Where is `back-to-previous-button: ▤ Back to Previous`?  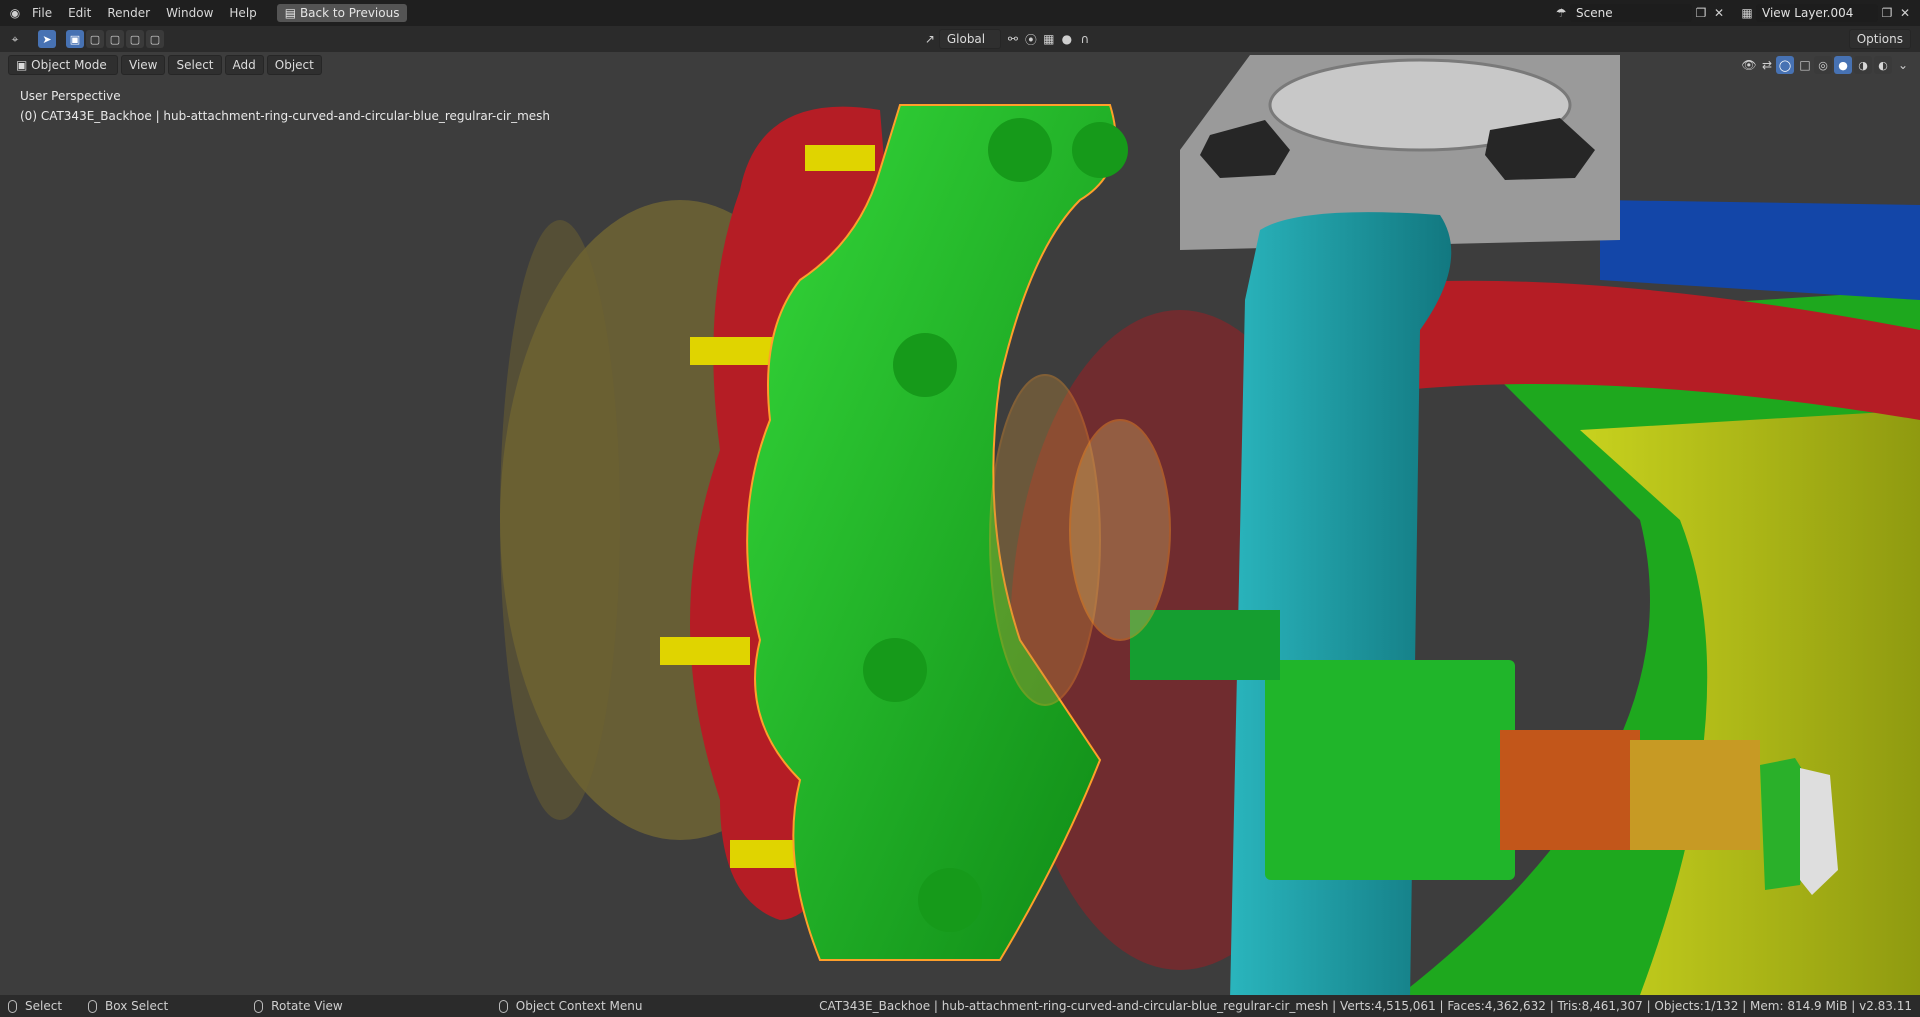 back-to-previous-button: ▤ Back to Previous is located at coordinates (342, 13).